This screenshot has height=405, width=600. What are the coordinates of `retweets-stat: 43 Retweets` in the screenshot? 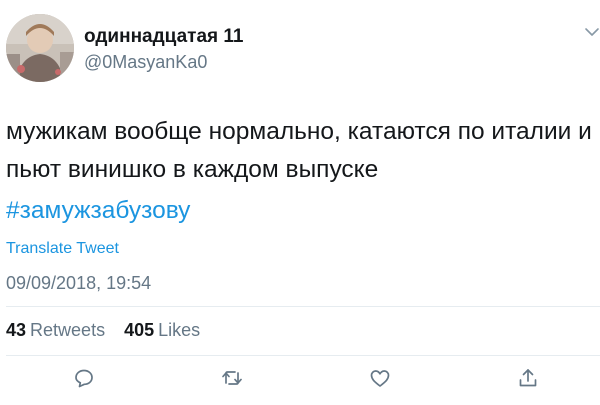 It's located at (65, 330).